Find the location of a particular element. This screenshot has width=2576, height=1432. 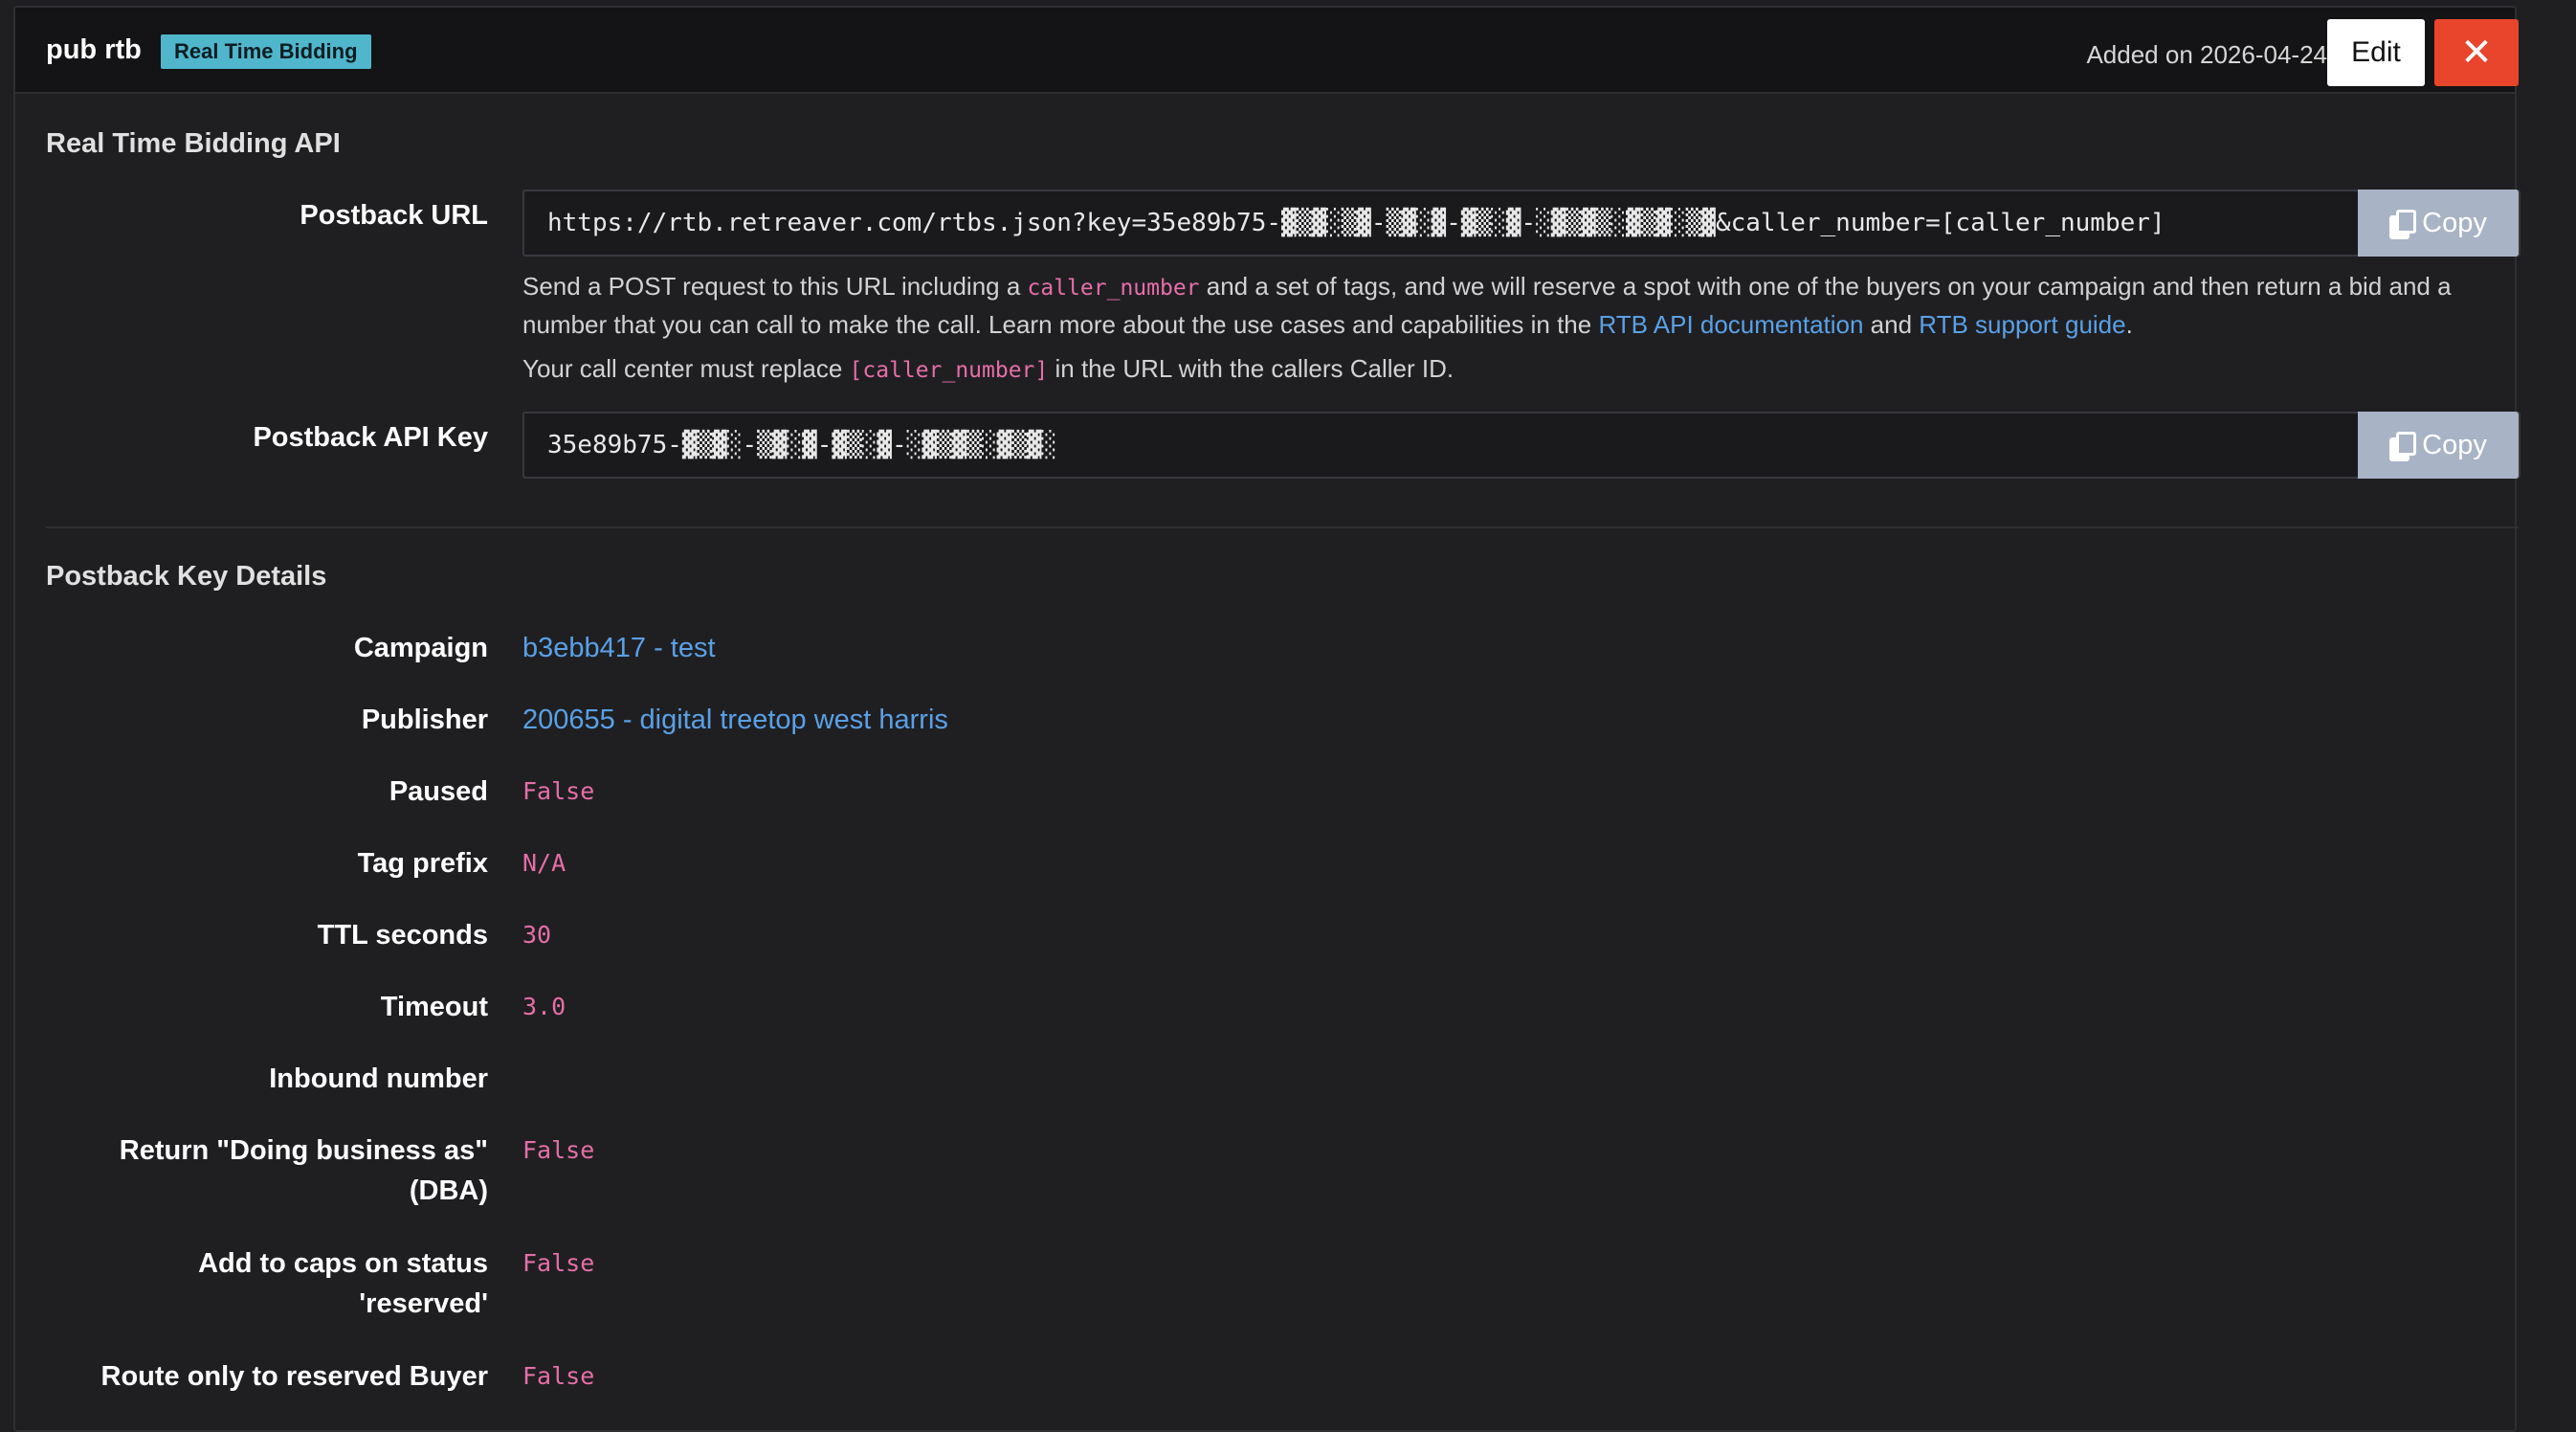

postback-api-key-field: 35e89b75-▓▒▓░-▒▓░▓-▓▒░▓-░▓▒▓▒░▓▒▓░ Copy is located at coordinates (1521, 445).